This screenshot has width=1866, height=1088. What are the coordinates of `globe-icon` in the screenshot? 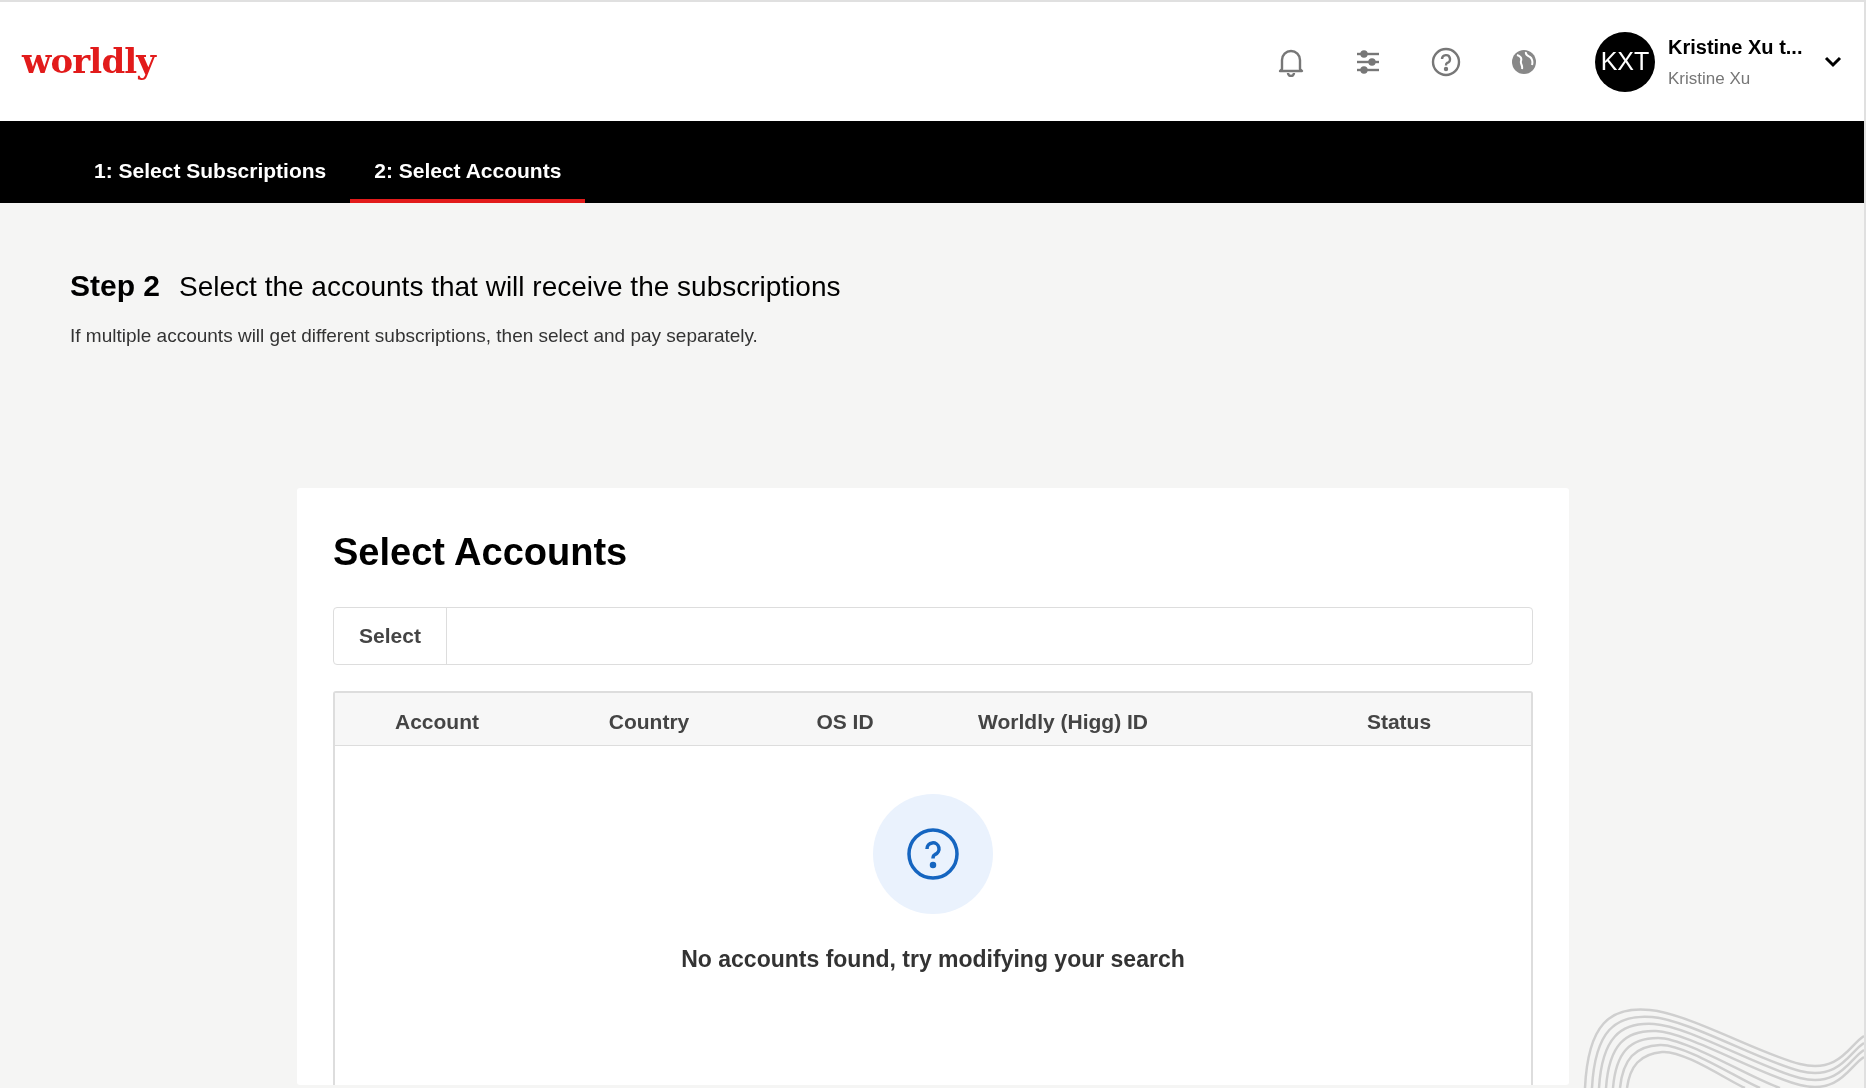 It's located at (1524, 61).